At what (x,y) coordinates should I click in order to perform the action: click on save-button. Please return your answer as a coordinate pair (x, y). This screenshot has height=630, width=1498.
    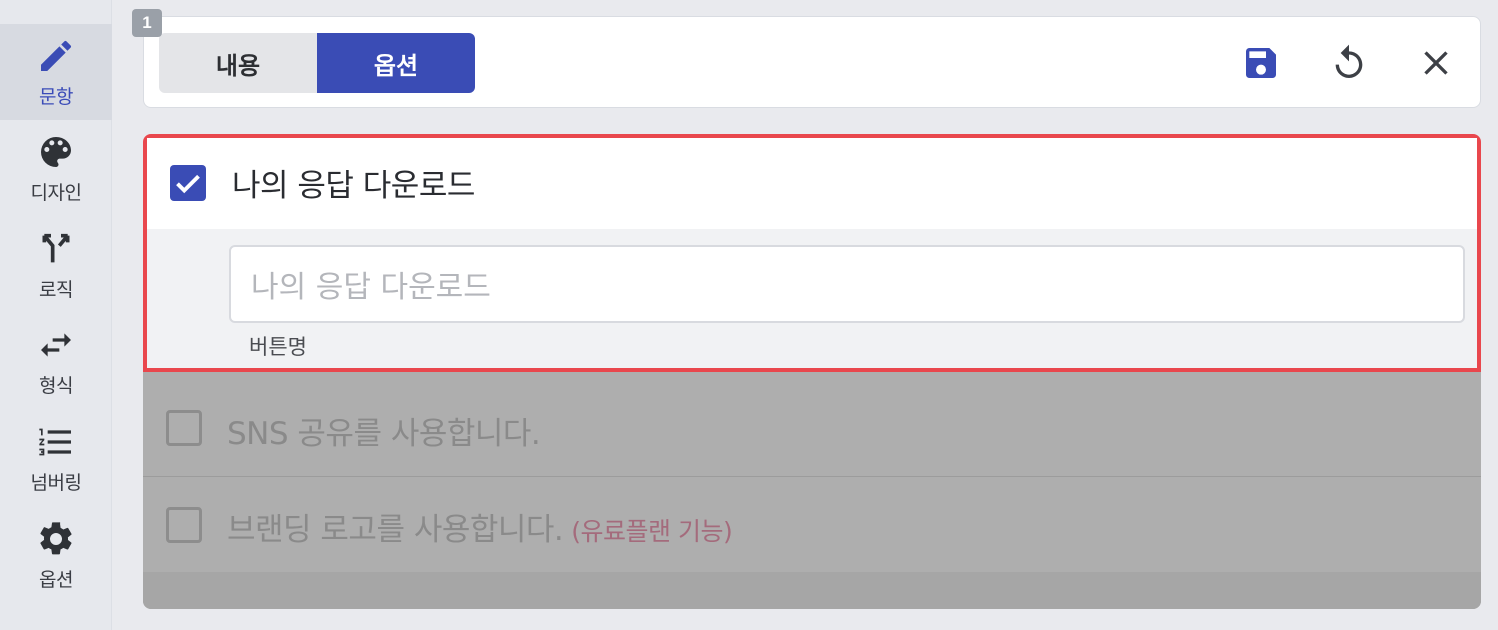
    Looking at the image, I should click on (1261, 63).